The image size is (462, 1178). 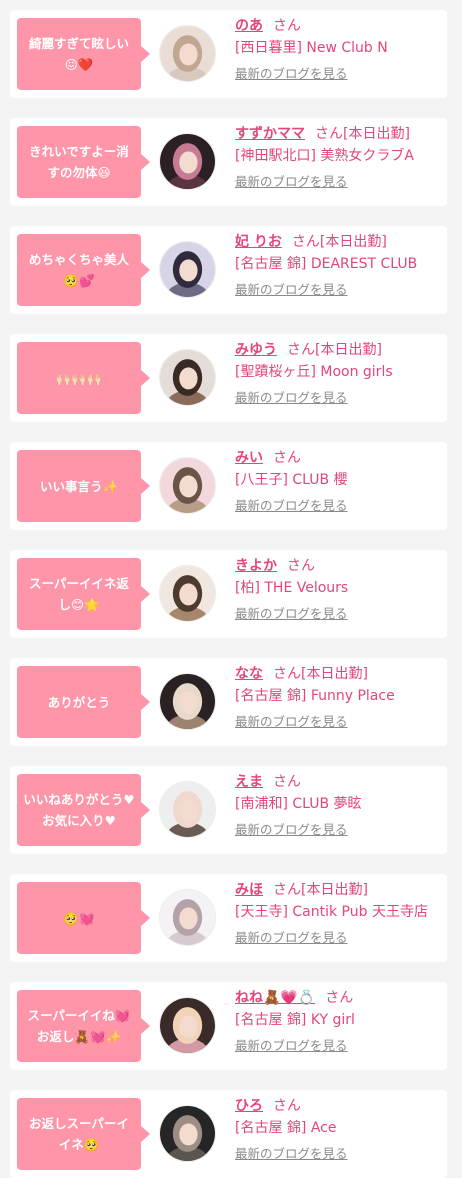 I want to click on list-item: お返しスーパーイイネ🥺 ひろ さん [名古屋 錦] Ace 最新のブログを見る, so click(x=228, y=1134).